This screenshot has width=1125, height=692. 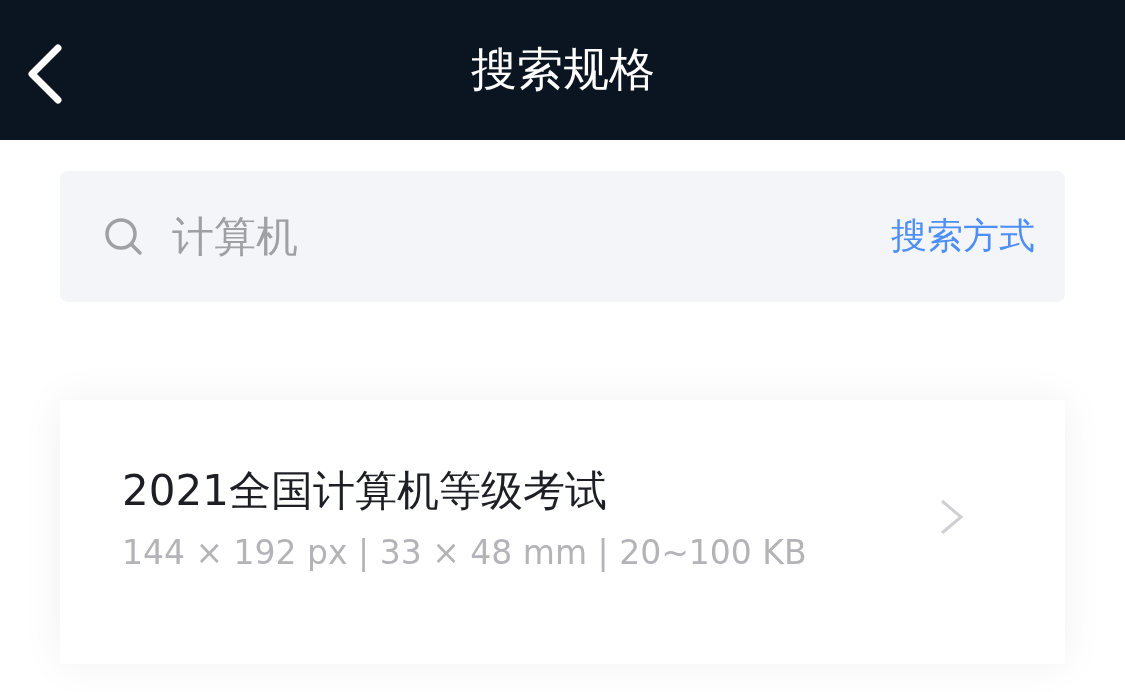 I want to click on page-title: 搜索规格, so click(x=562, y=69).